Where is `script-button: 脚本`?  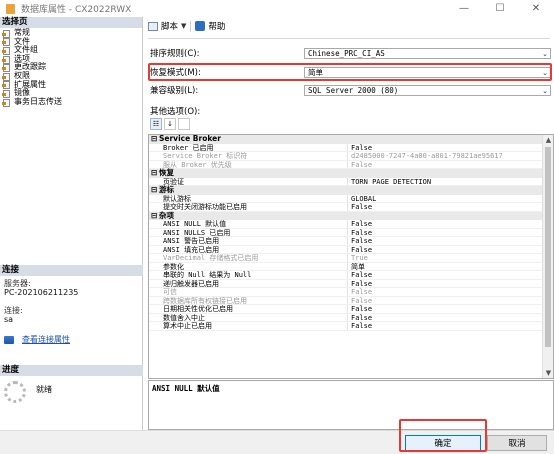
script-button: 脚本 is located at coordinates (169, 26).